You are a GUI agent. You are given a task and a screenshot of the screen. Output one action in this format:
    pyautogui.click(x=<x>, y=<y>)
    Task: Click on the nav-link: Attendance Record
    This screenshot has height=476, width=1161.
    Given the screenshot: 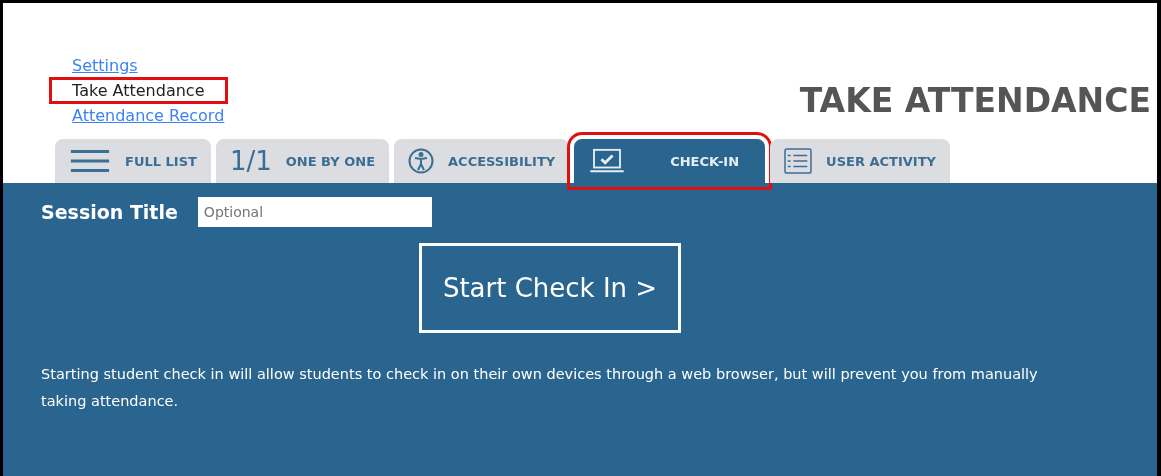 What is the action you would take?
    pyautogui.click(x=148, y=115)
    